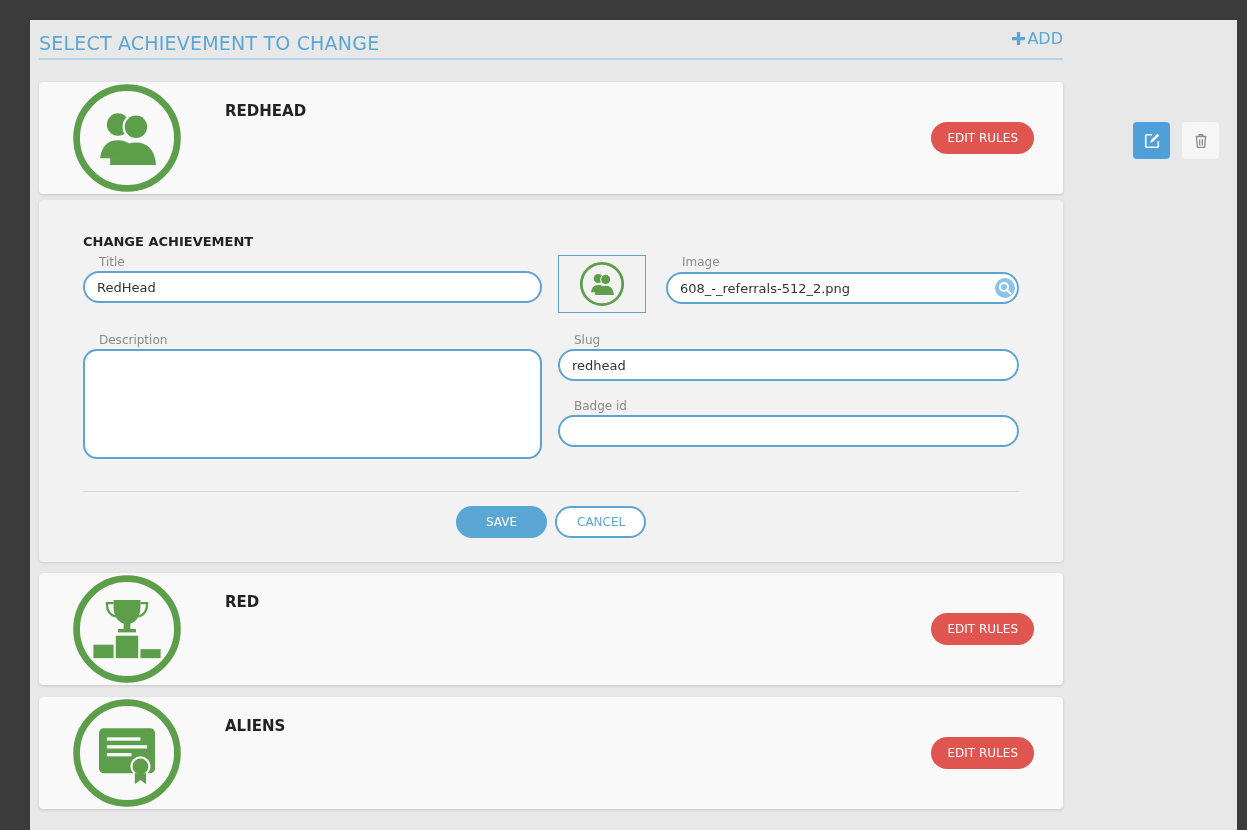 The image size is (1247, 830). I want to click on field-label: Slug, so click(587, 340).